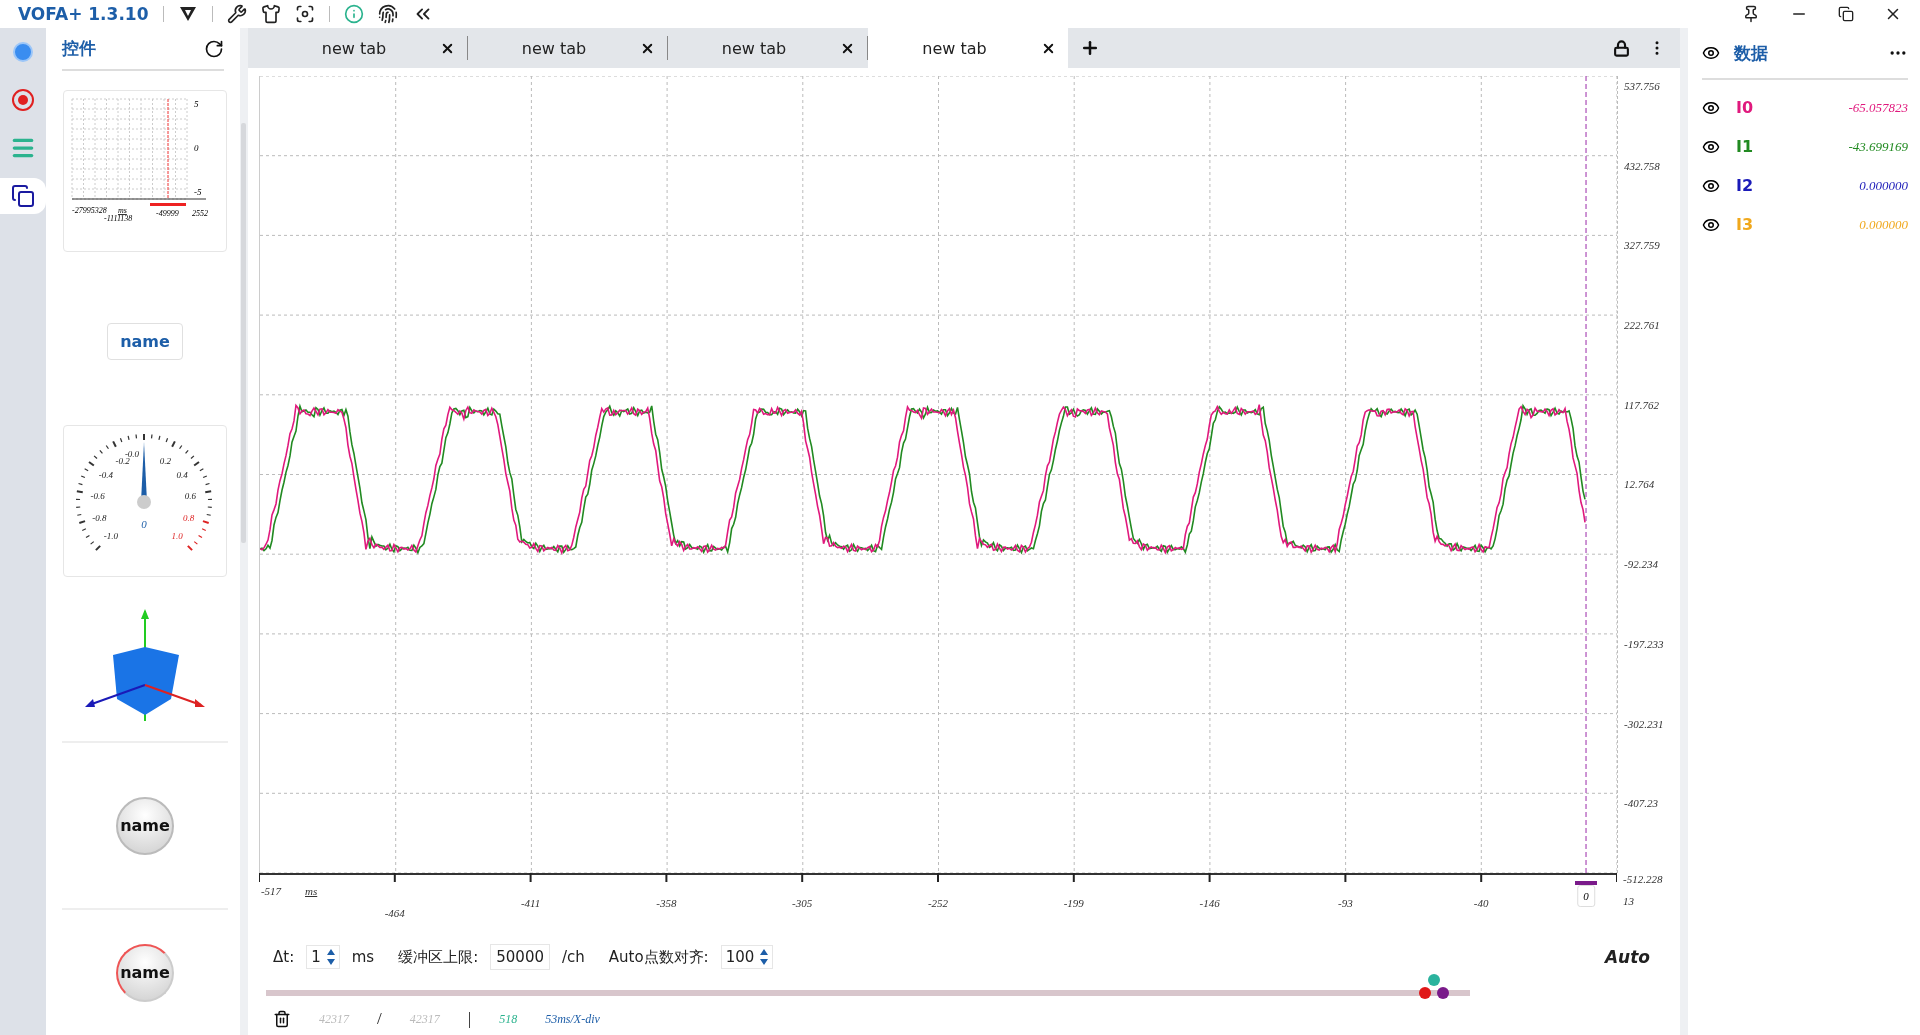  I want to click on gauge-label: 0.6, so click(190, 495).